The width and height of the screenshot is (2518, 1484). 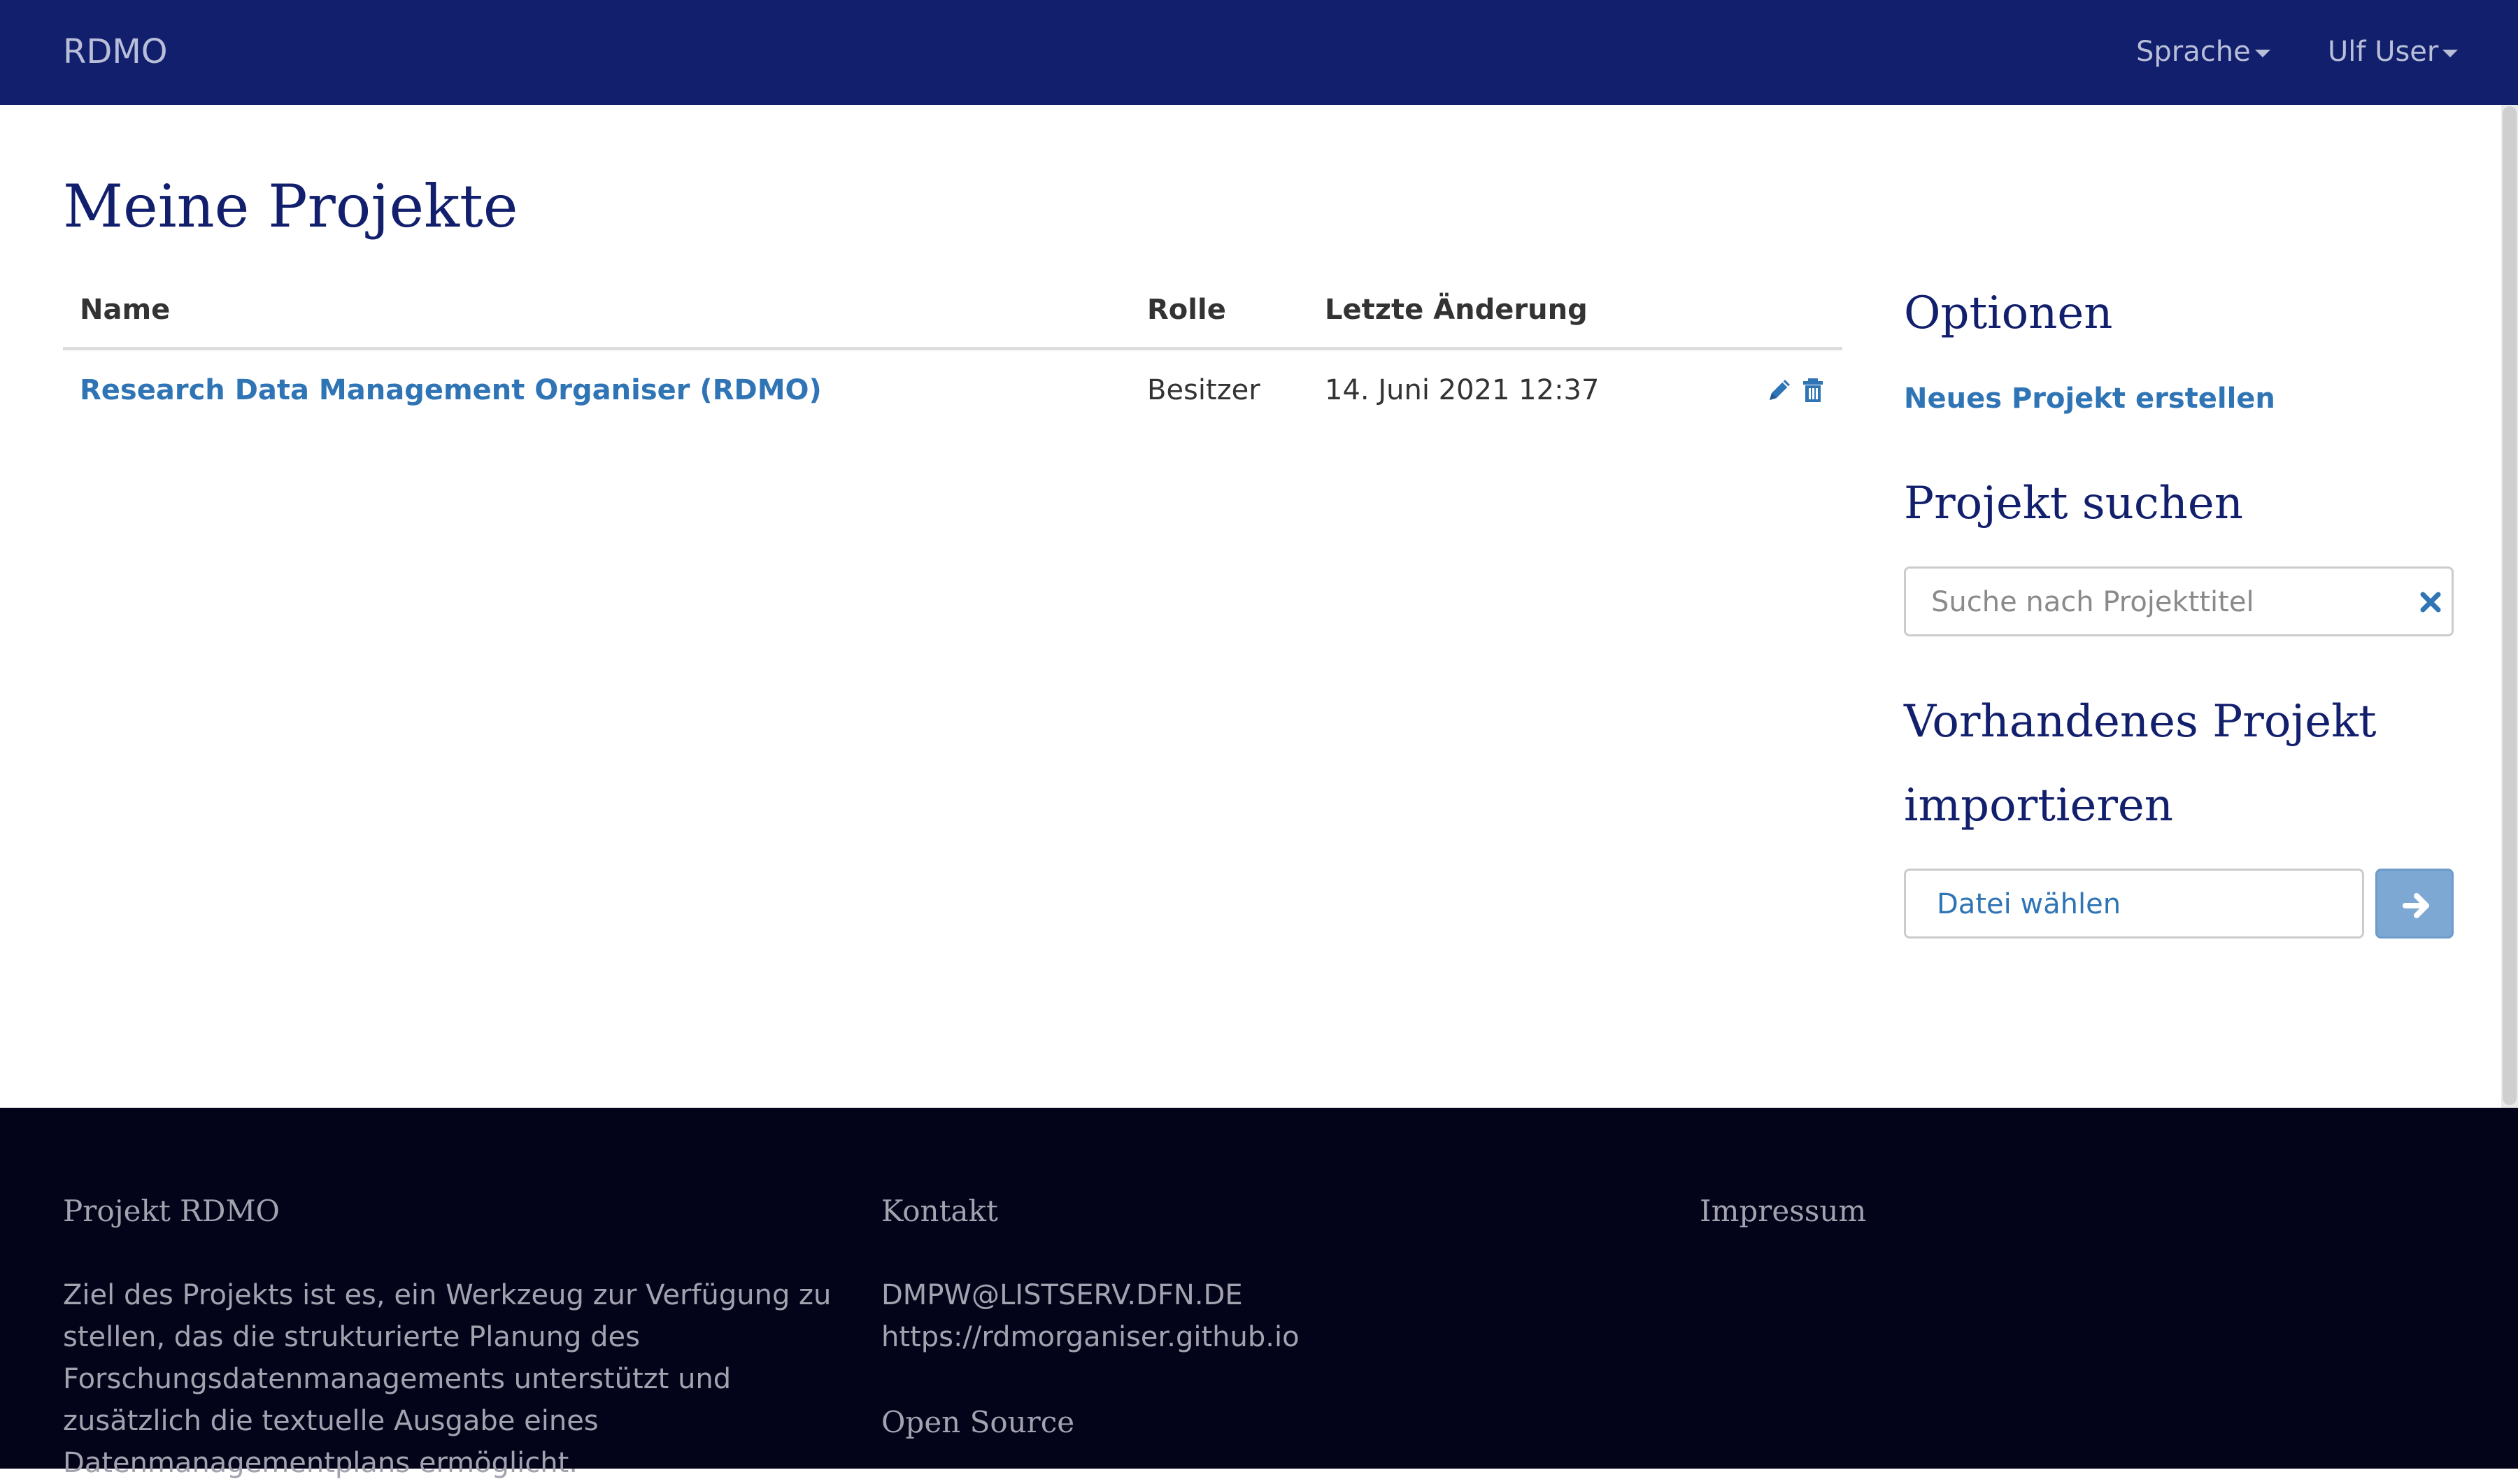 I want to click on footer-project-heading: Projekt RDMO, so click(x=171, y=1211).